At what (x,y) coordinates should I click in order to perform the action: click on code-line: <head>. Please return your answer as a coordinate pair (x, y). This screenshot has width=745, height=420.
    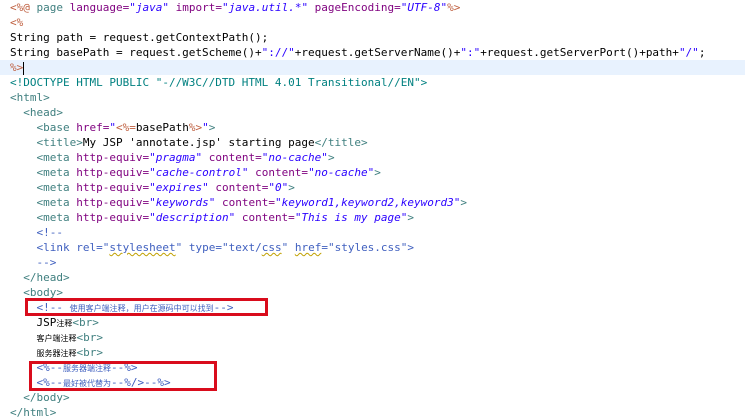
    Looking at the image, I should click on (31, 112).